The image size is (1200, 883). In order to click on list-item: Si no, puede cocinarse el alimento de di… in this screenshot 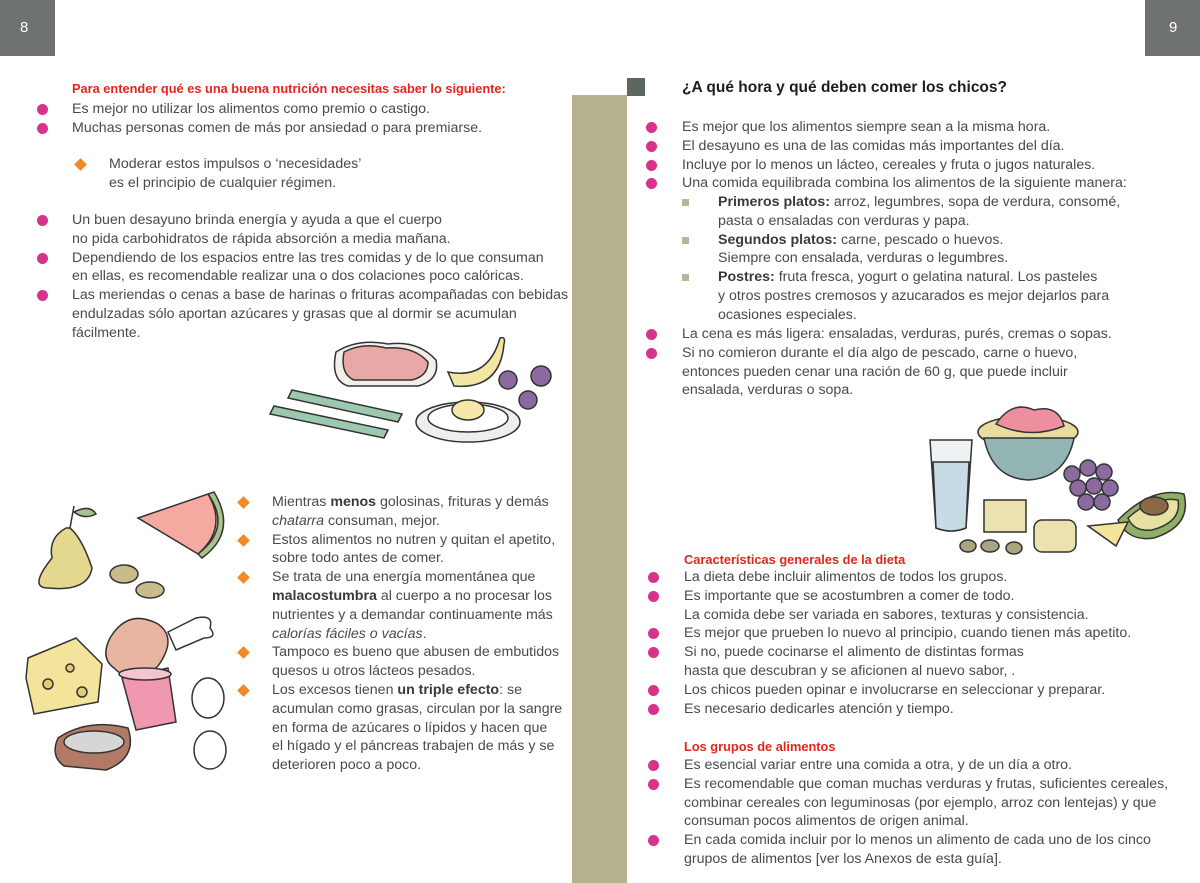, I will do `click(911, 662)`.